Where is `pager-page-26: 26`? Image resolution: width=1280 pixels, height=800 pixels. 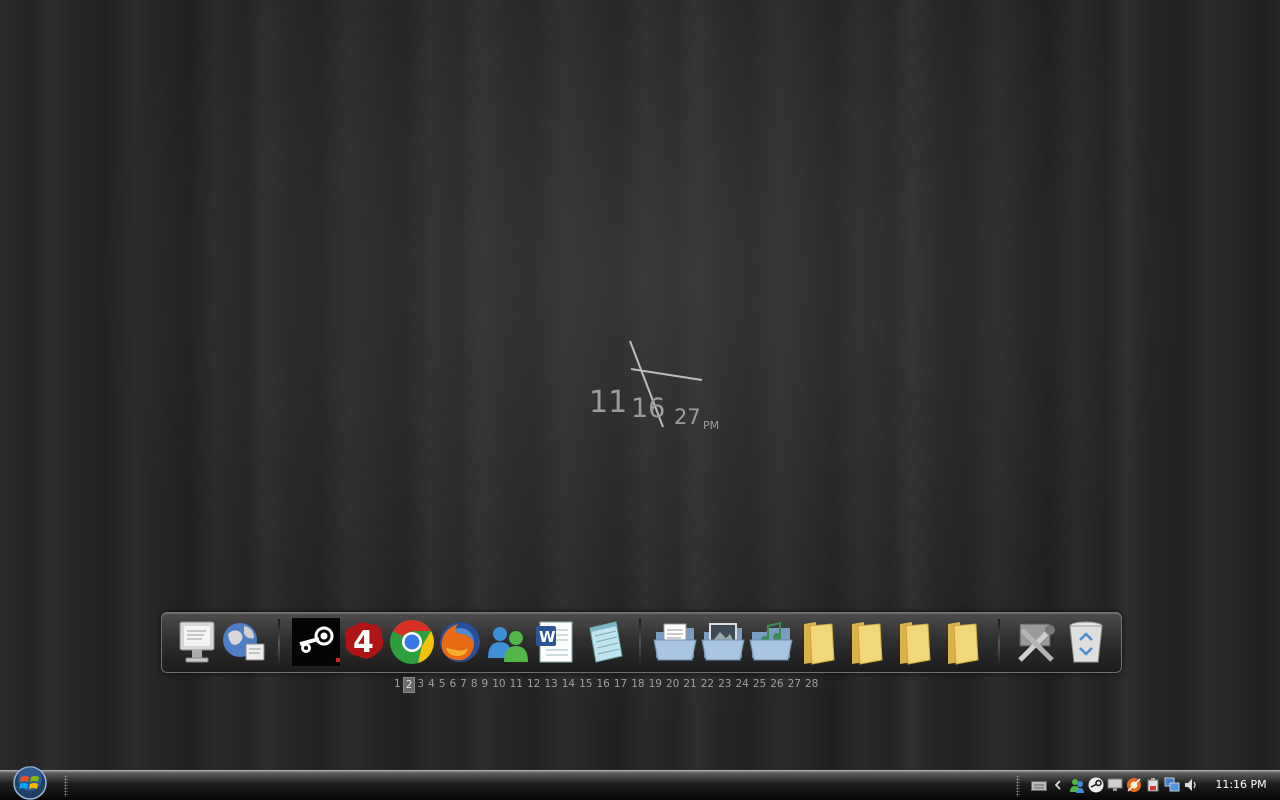
pager-page-26: 26 is located at coordinates (776, 685).